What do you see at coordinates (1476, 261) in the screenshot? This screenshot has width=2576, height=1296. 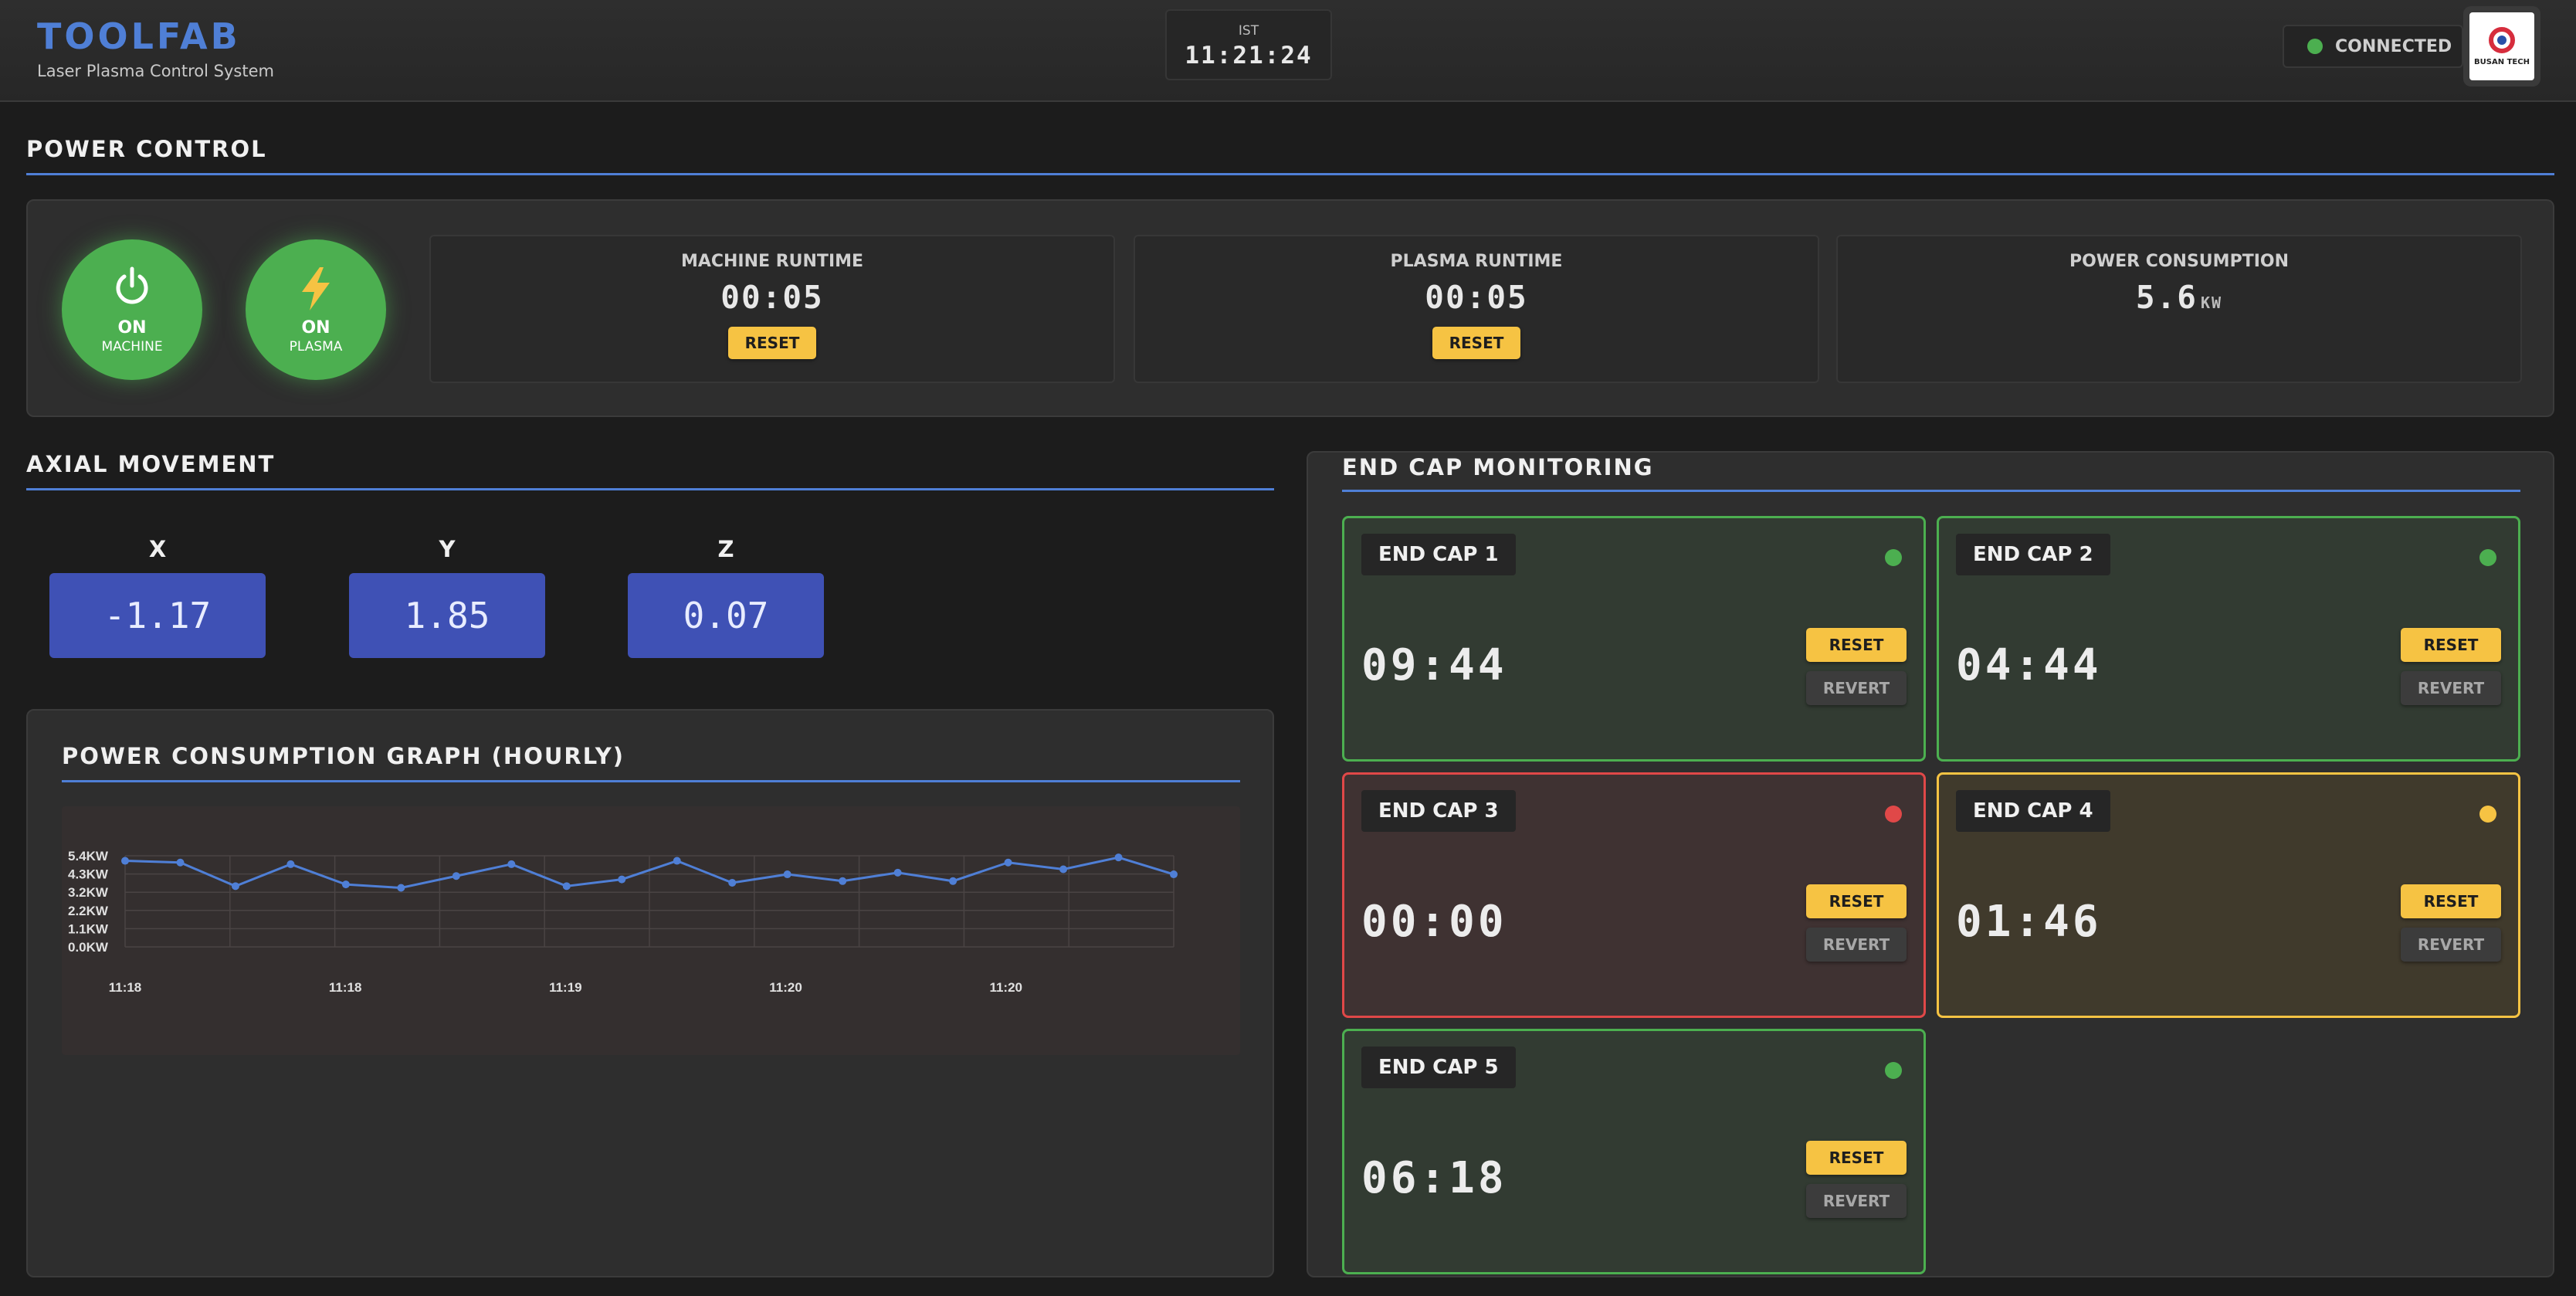 I see `plasma-runtime-label: PLASMA RUNTIME` at bounding box center [1476, 261].